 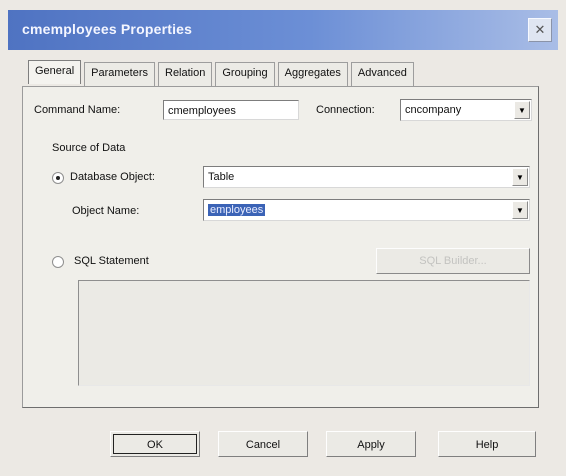 I want to click on tab-grouping: Grouping, so click(x=245, y=74).